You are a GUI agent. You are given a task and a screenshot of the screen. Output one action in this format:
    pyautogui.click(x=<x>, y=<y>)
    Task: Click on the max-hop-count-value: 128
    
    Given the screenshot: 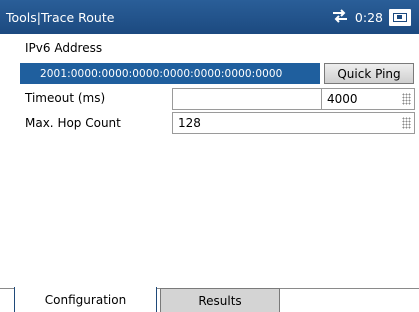 What is the action you would take?
    pyautogui.click(x=189, y=123)
    